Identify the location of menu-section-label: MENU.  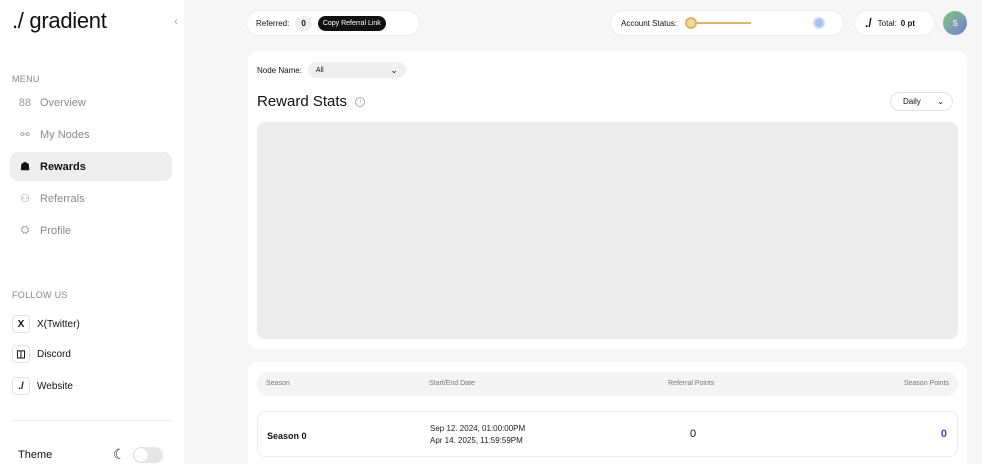
(26, 79).